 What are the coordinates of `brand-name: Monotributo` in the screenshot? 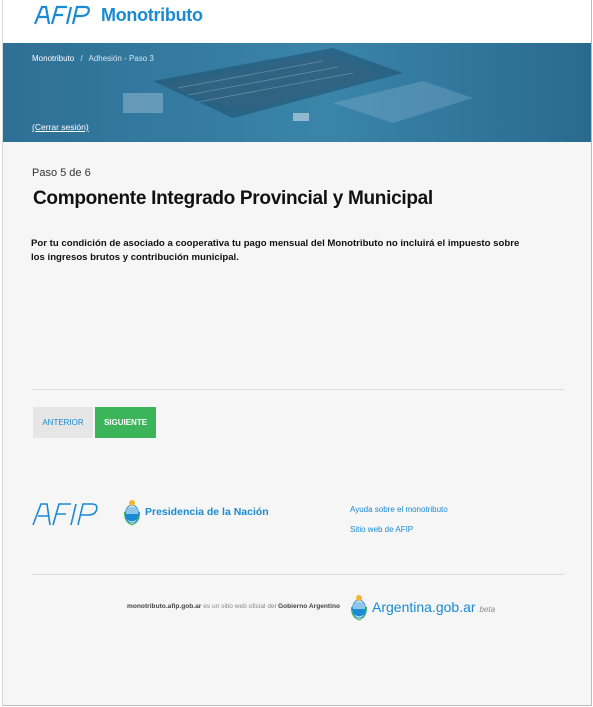 It's located at (152, 14).